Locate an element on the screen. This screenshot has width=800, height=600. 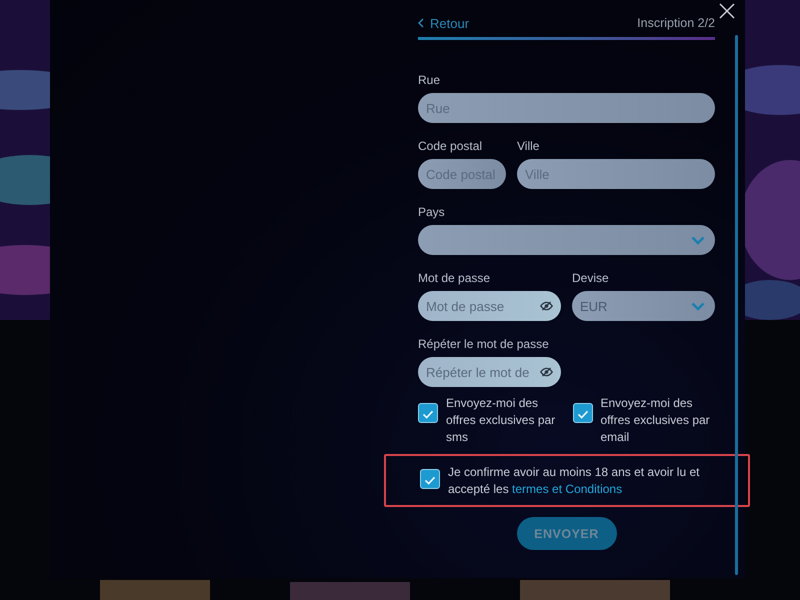
consent-text: Je confirme avoir au moins 18 ans et avoir lu et accepté les termes et Conditions is located at coordinates (574, 481).